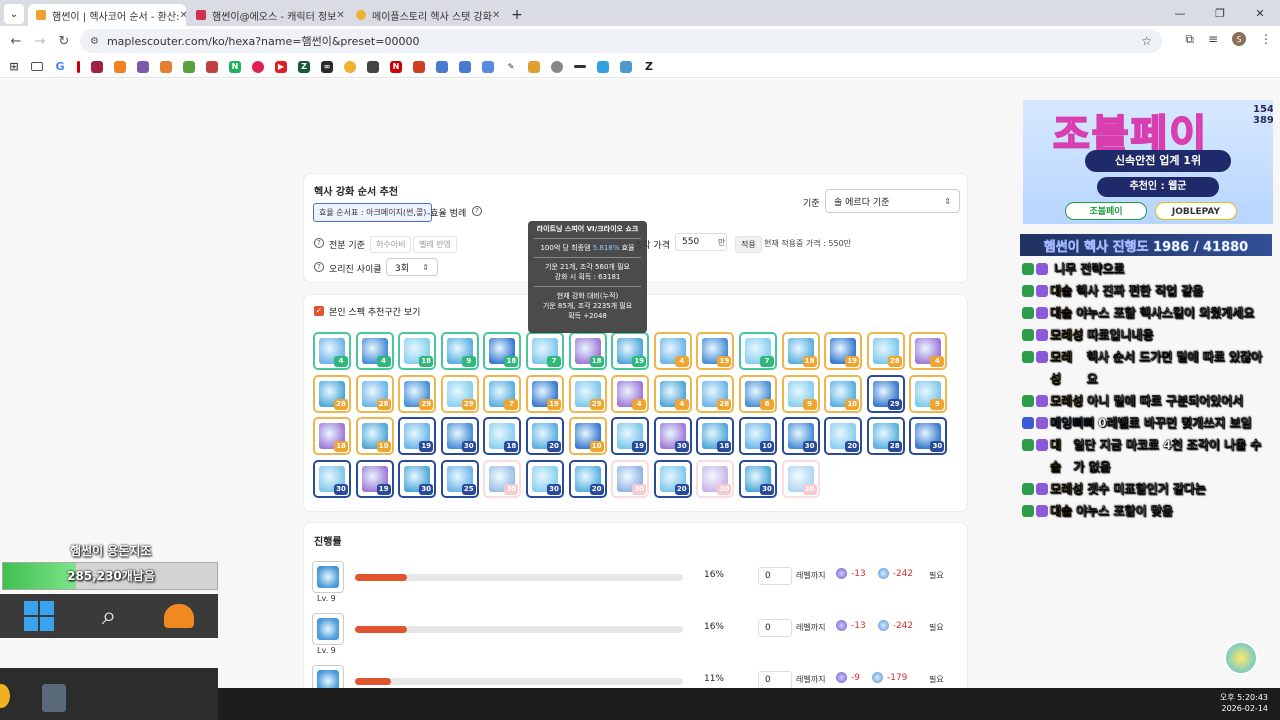 Image resolution: width=1280 pixels, height=720 pixels. I want to click on close-window-button: ✕, so click(1260, 13).